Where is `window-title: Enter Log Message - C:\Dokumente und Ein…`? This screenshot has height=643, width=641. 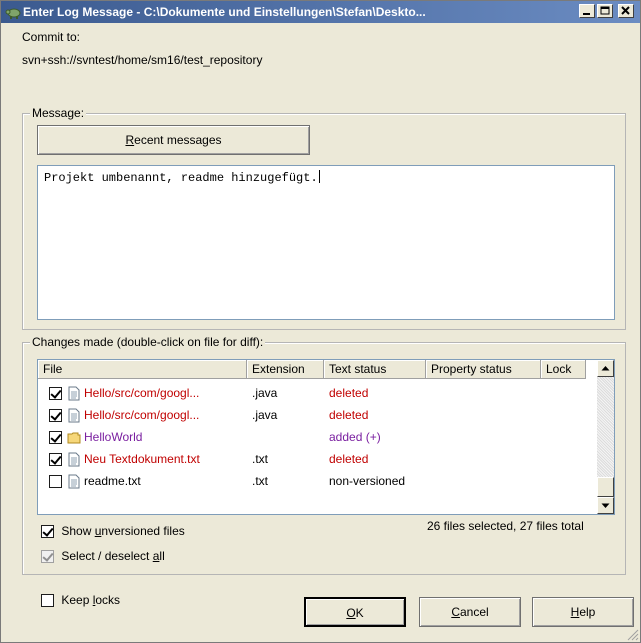 window-title: Enter Log Message - C:\Dokumente und Ein… is located at coordinates (224, 12).